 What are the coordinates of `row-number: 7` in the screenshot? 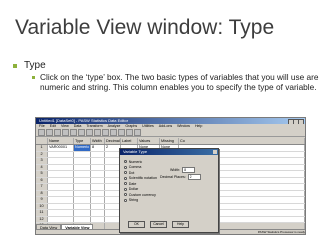 It's located at (42, 187).